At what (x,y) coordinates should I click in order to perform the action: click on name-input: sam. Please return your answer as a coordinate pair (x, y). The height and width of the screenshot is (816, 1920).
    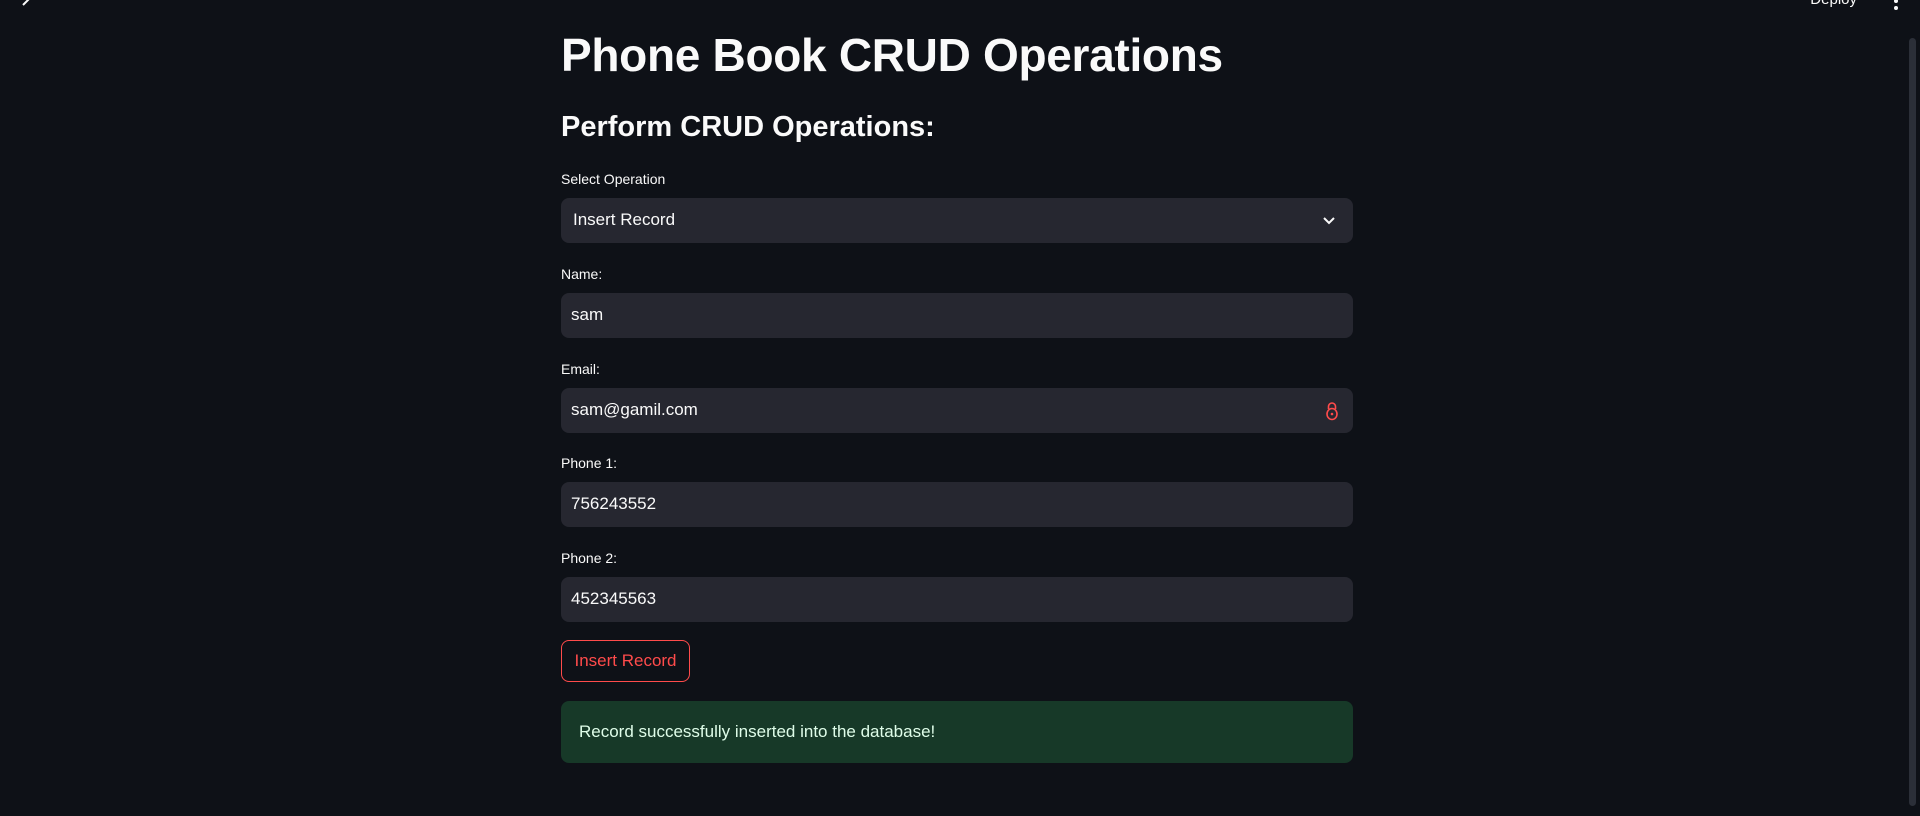
    Looking at the image, I should click on (957, 315).